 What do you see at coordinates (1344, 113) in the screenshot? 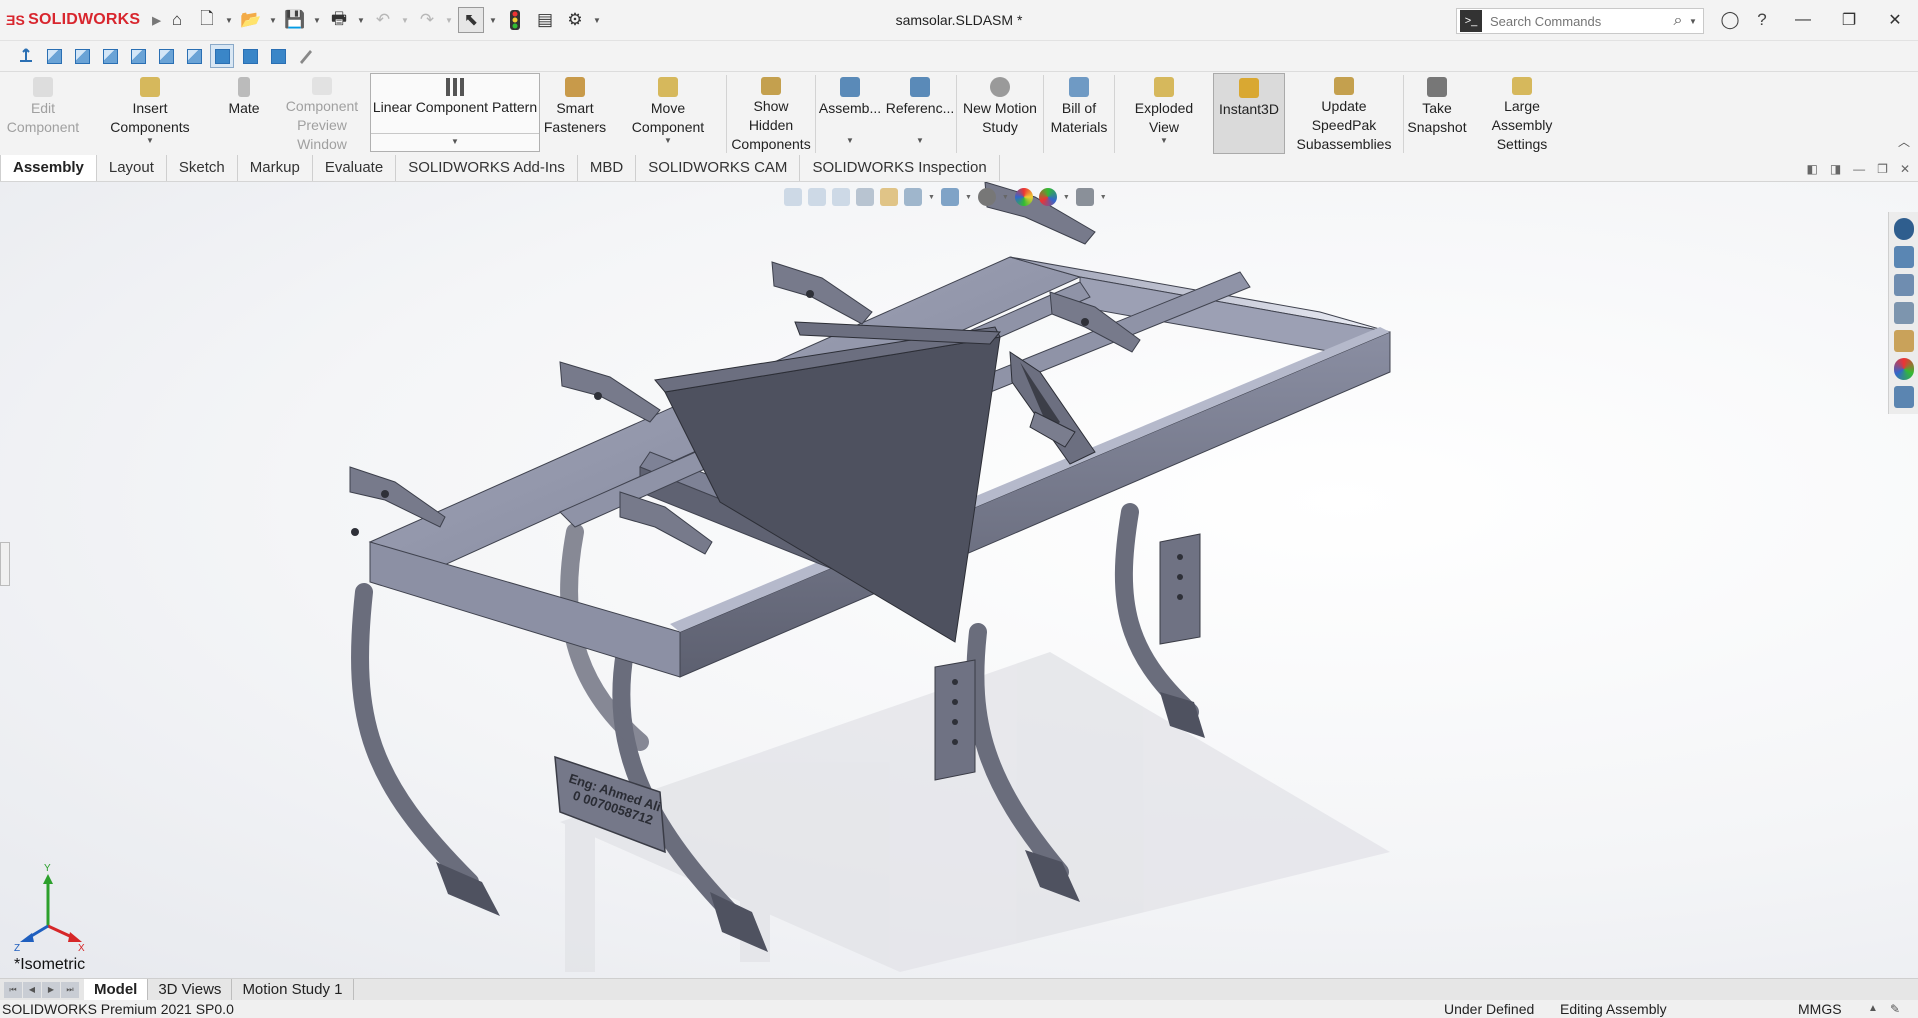
I see `update-speedpak-button: Update SpeedPak Subassemblies` at bounding box center [1344, 113].